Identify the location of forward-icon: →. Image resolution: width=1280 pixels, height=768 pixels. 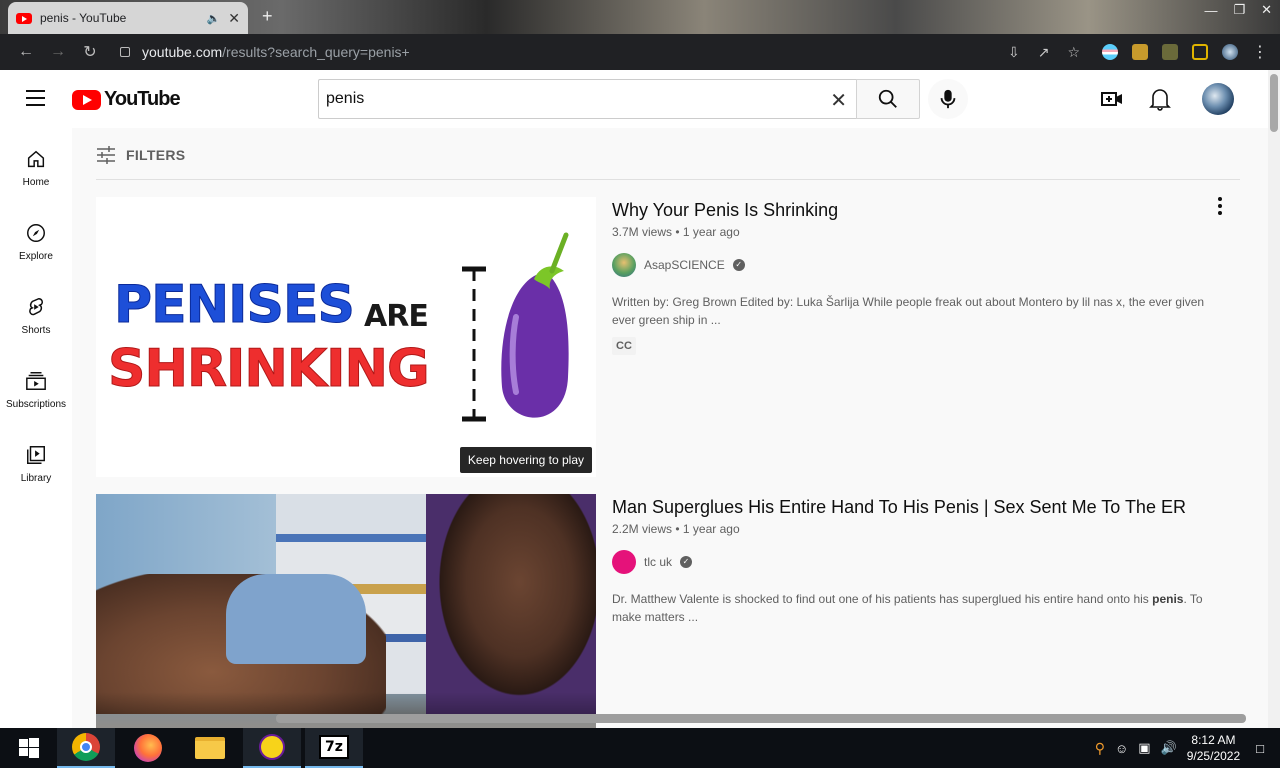
(58, 52).